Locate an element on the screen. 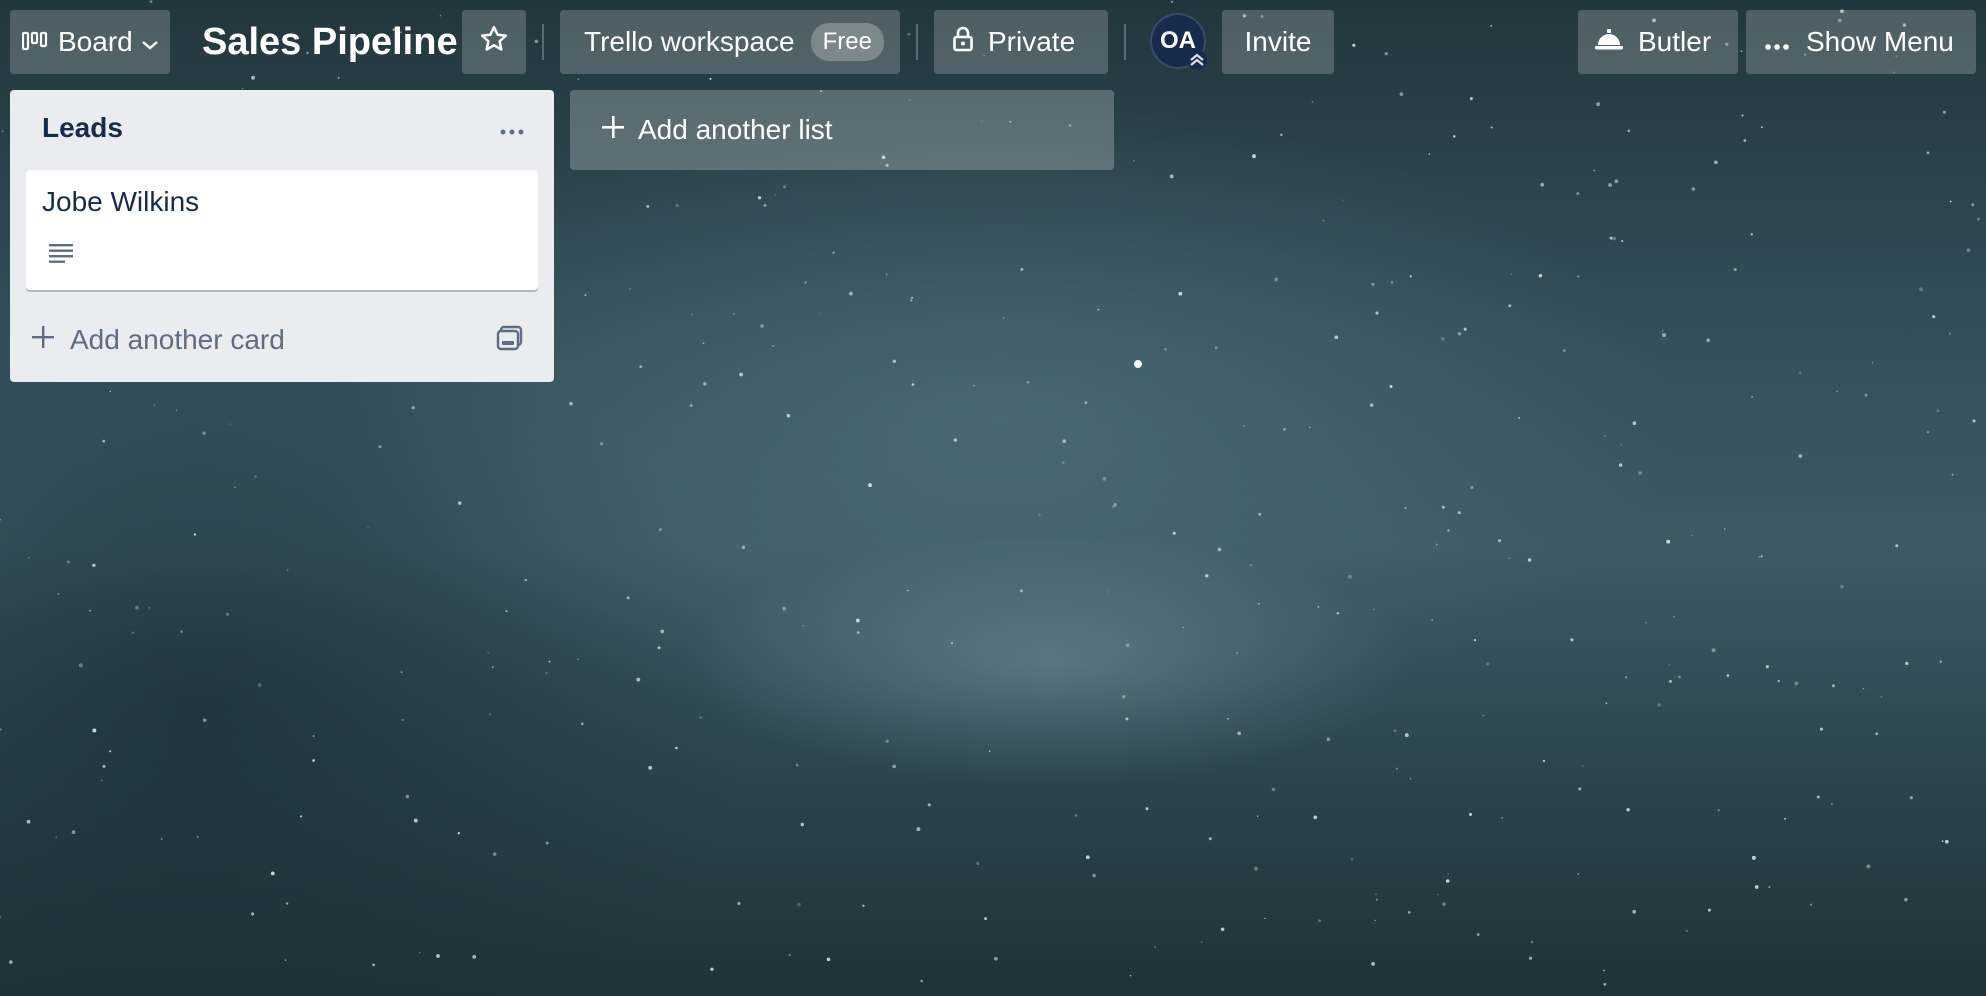 This screenshot has width=1986, height=996. view-switcher-label: Board is located at coordinates (95, 41).